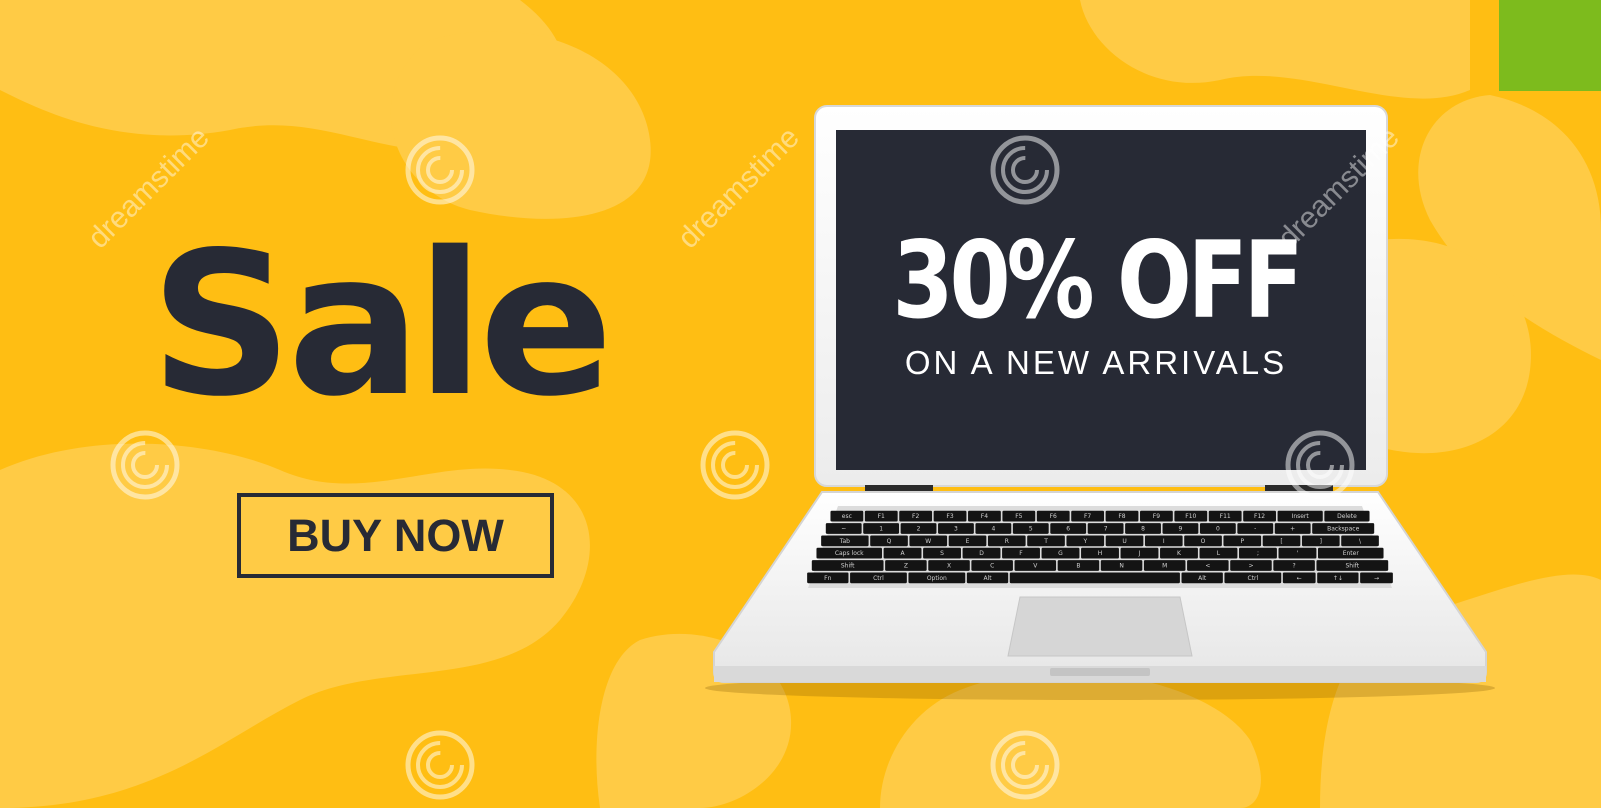 The image size is (1601, 808). Describe the element at coordinates (843, 528) in the screenshot. I see `keyboard-key-label: ~` at that location.